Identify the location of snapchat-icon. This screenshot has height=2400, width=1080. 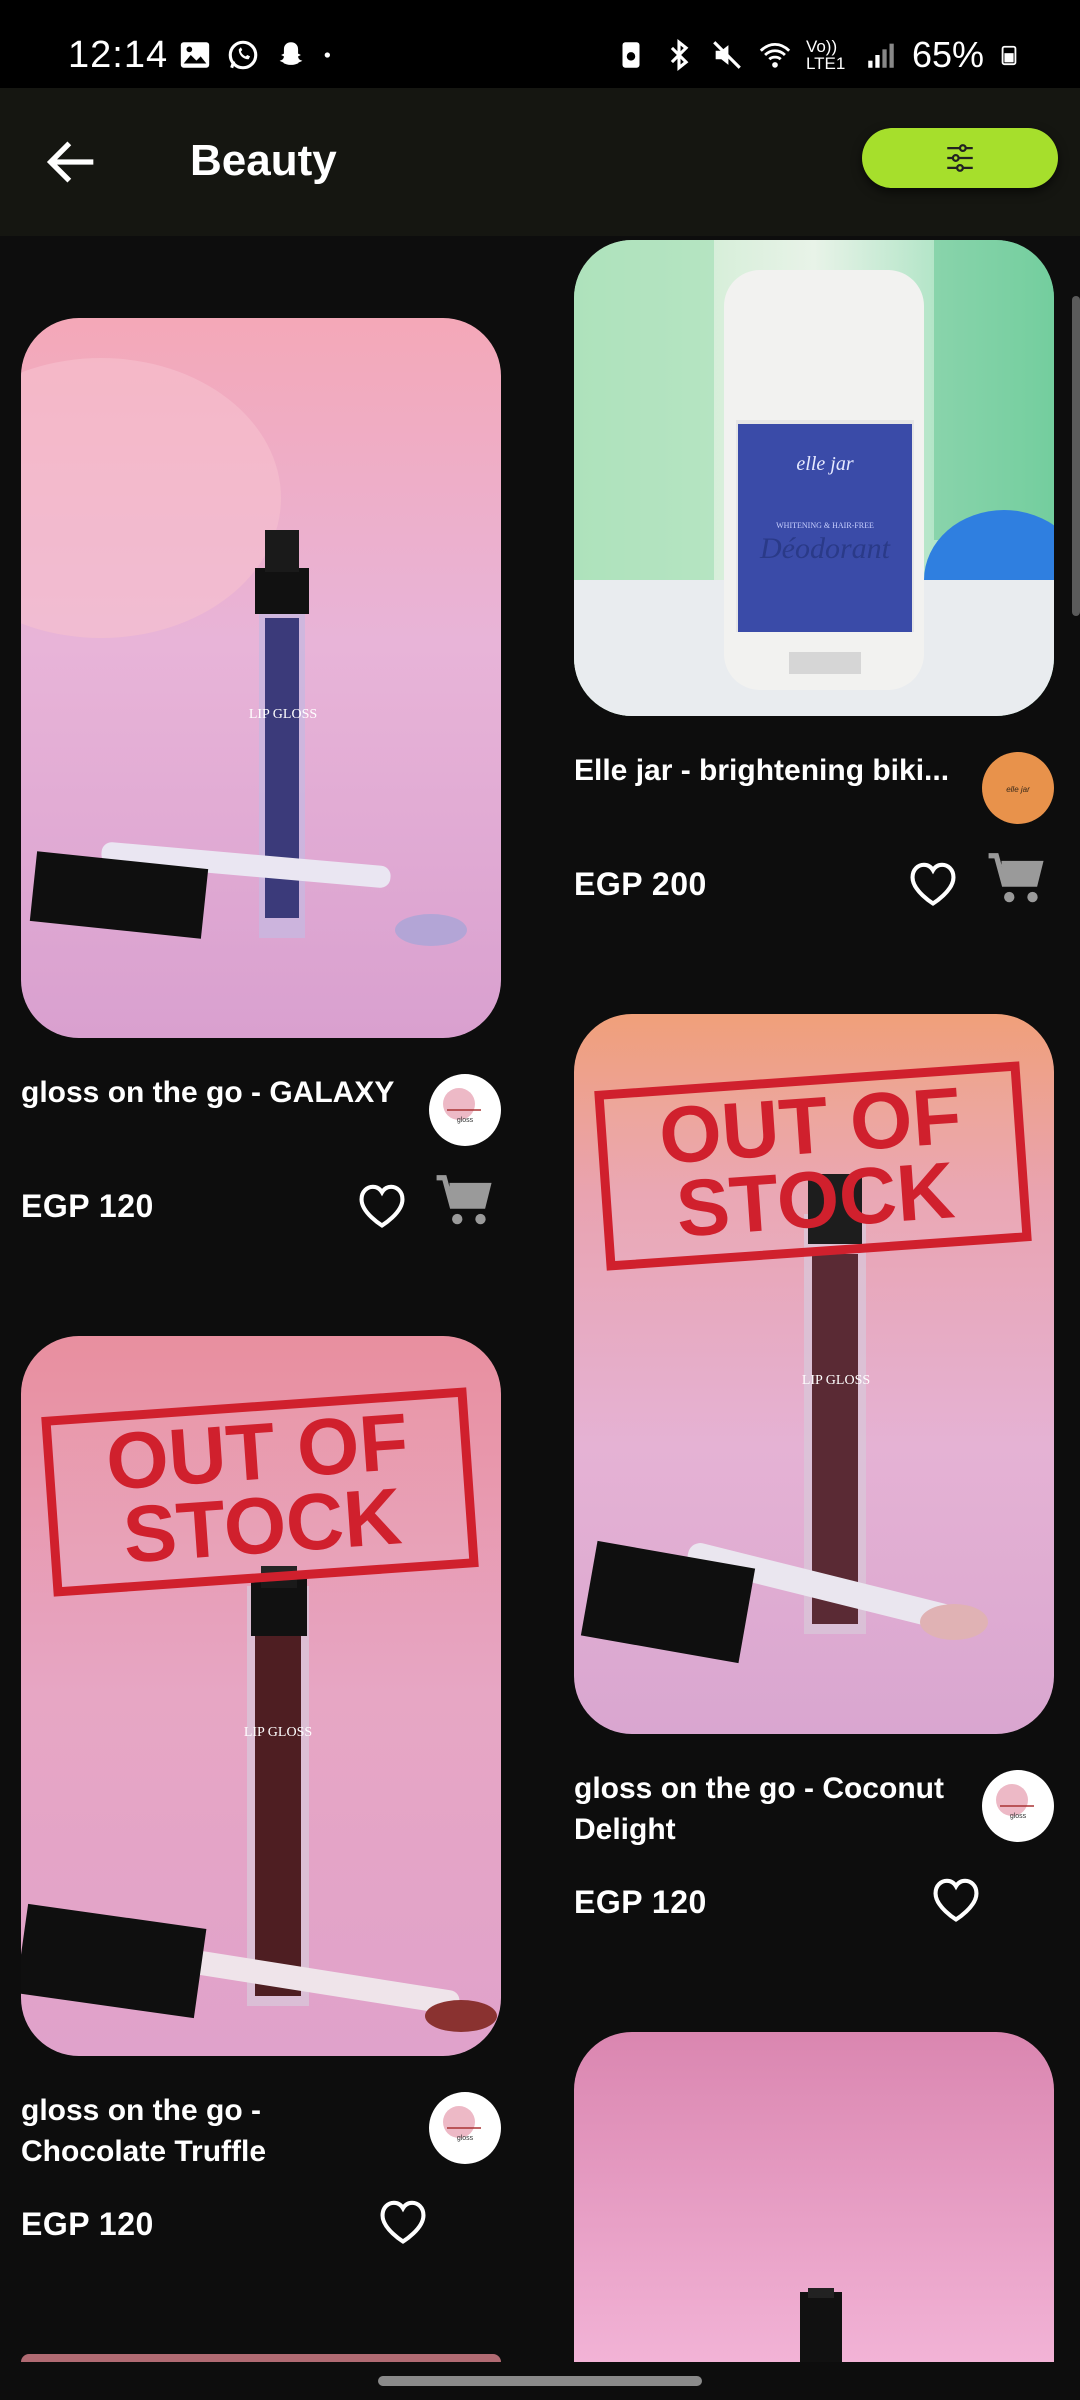
(291, 53).